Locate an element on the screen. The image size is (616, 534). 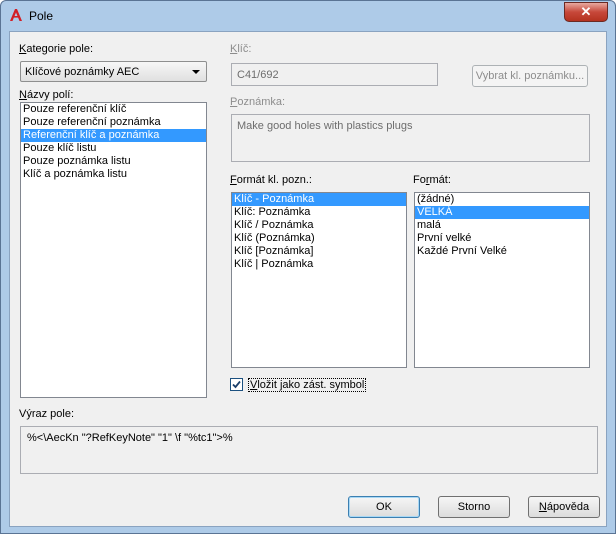
placeholder-checkbox is located at coordinates (236, 384).